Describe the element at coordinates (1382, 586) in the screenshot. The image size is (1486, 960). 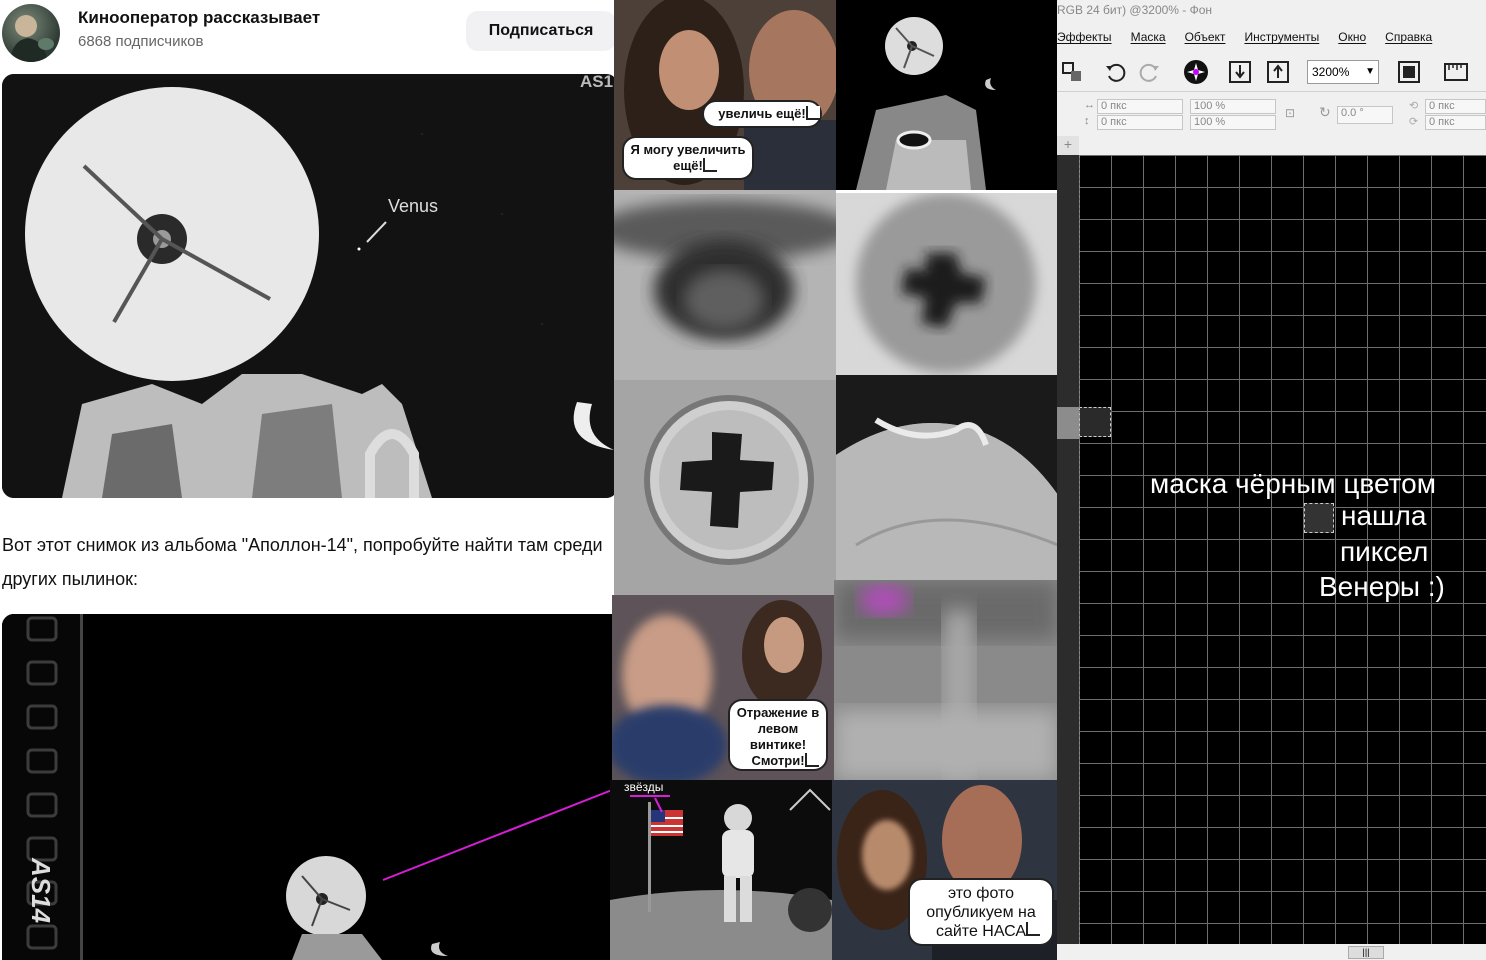
I see `caption-line-4: Венеры :)` at that location.